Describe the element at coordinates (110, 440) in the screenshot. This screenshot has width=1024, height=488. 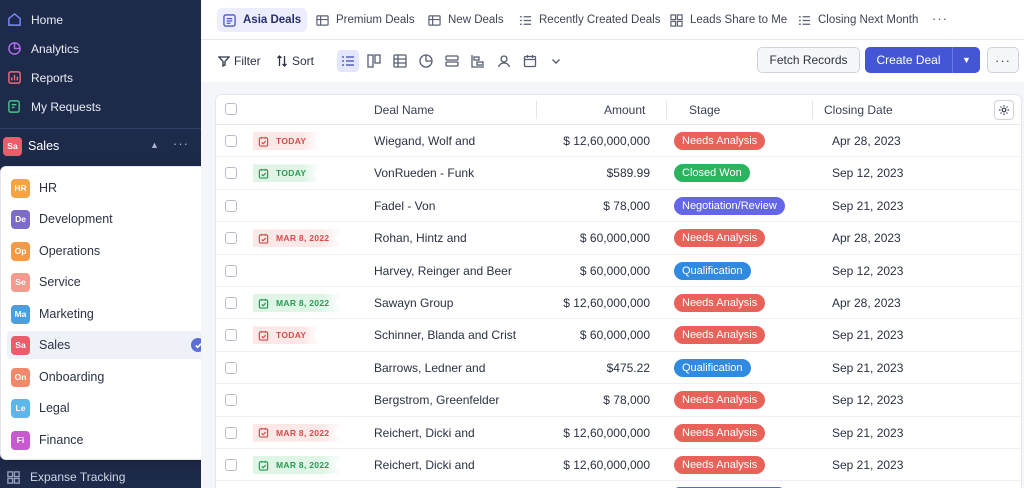
I see `workspace-option-finance: Fi Finance` at that location.